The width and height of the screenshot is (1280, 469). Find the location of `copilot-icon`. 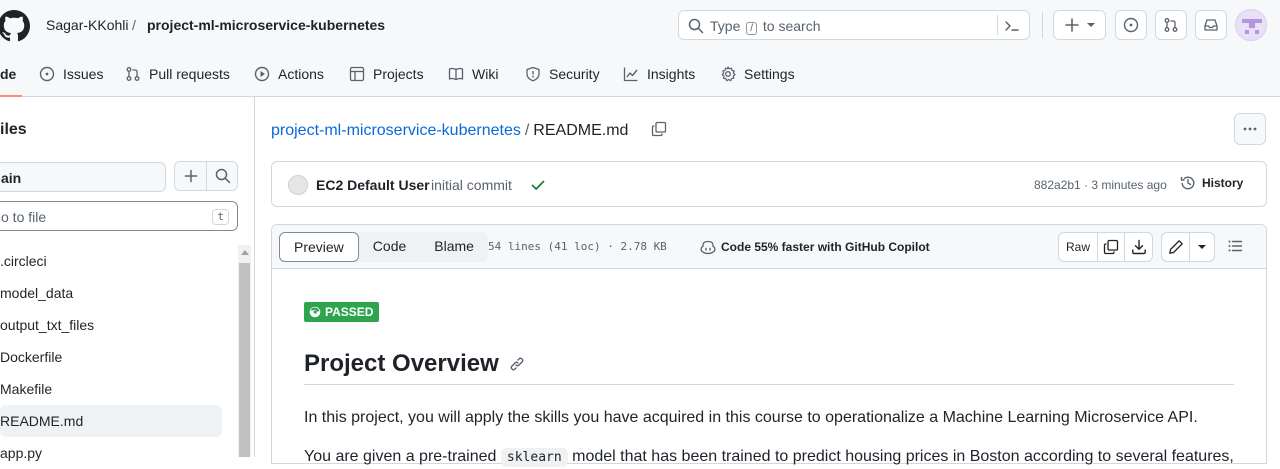

copilot-icon is located at coordinates (708, 247).